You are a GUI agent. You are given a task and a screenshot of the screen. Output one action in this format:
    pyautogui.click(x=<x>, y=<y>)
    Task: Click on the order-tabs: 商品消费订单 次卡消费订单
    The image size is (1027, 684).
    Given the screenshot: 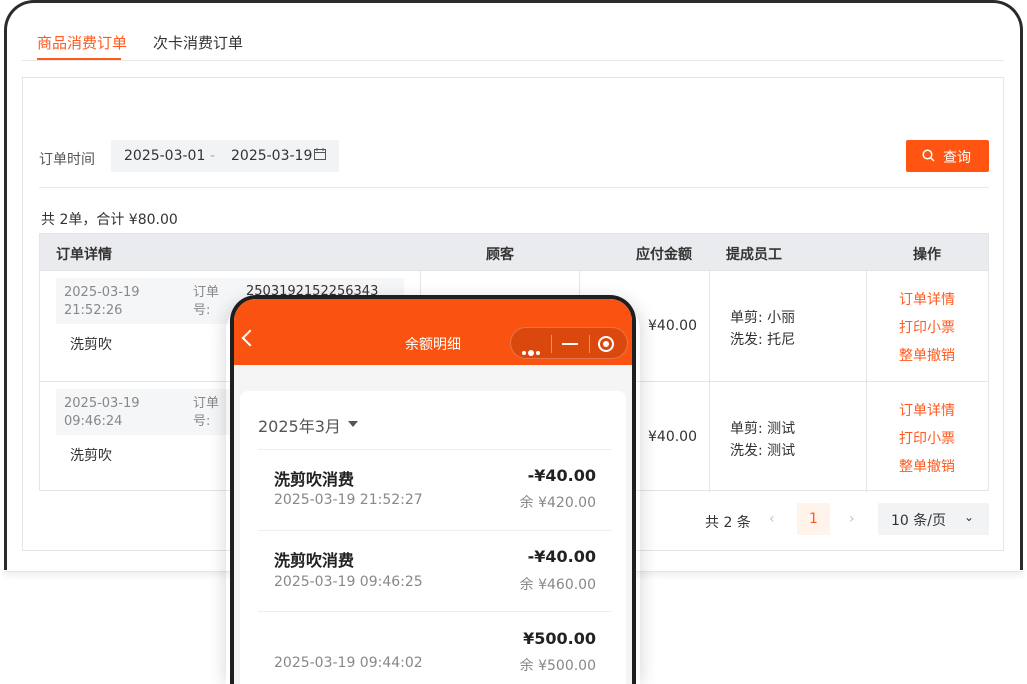 What is the action you would take?
    pyautogui.click(x=513, y=44)
    